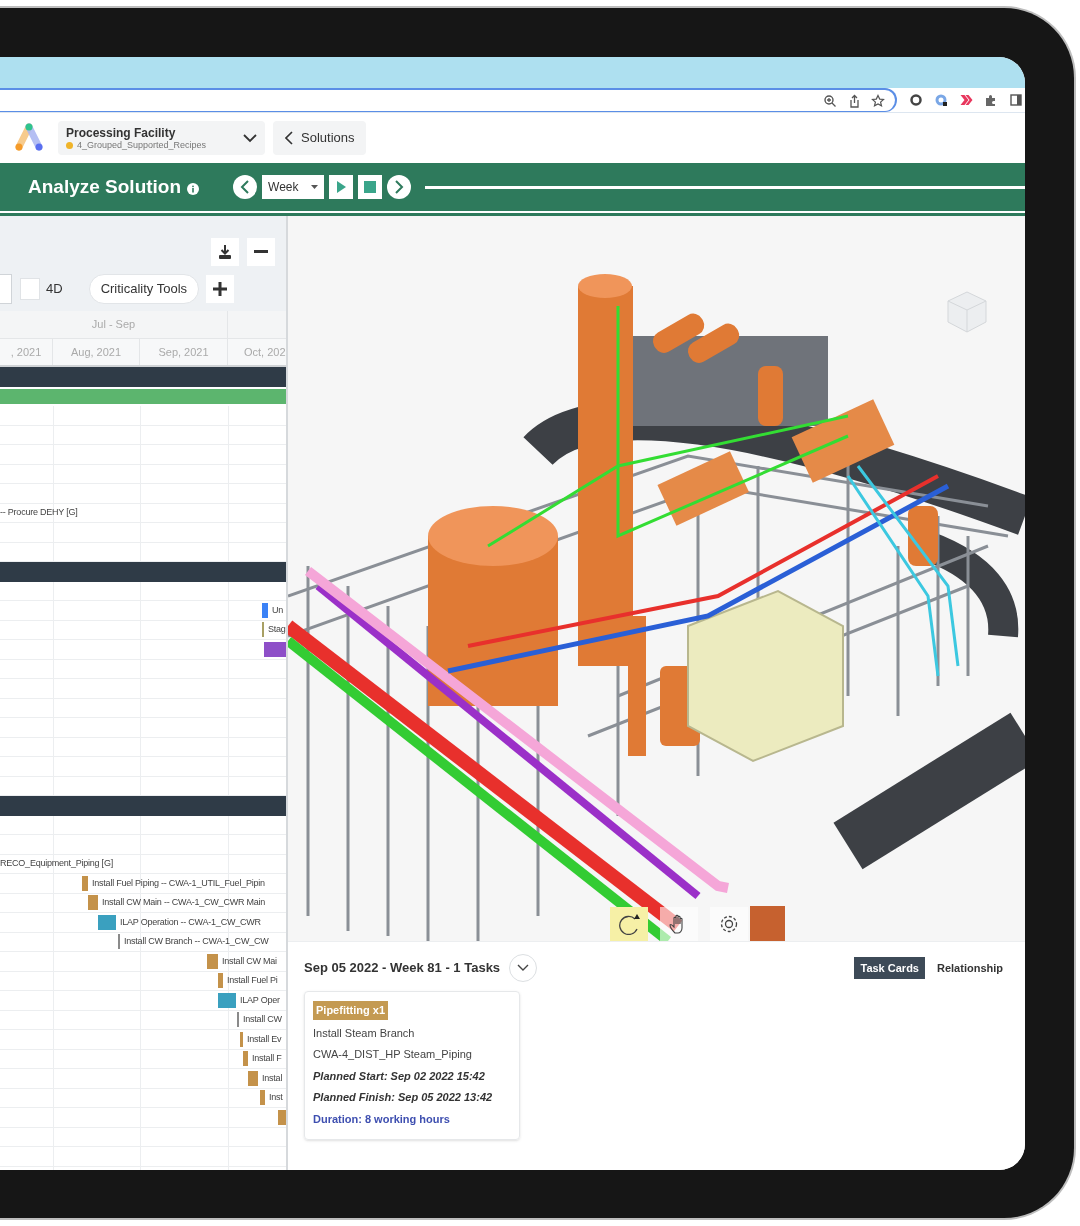  What do you see at coordinates (364, 1033) in the screenshot?
I see `task-name: Install Steam Branch` at bounding box center [364, 1033].